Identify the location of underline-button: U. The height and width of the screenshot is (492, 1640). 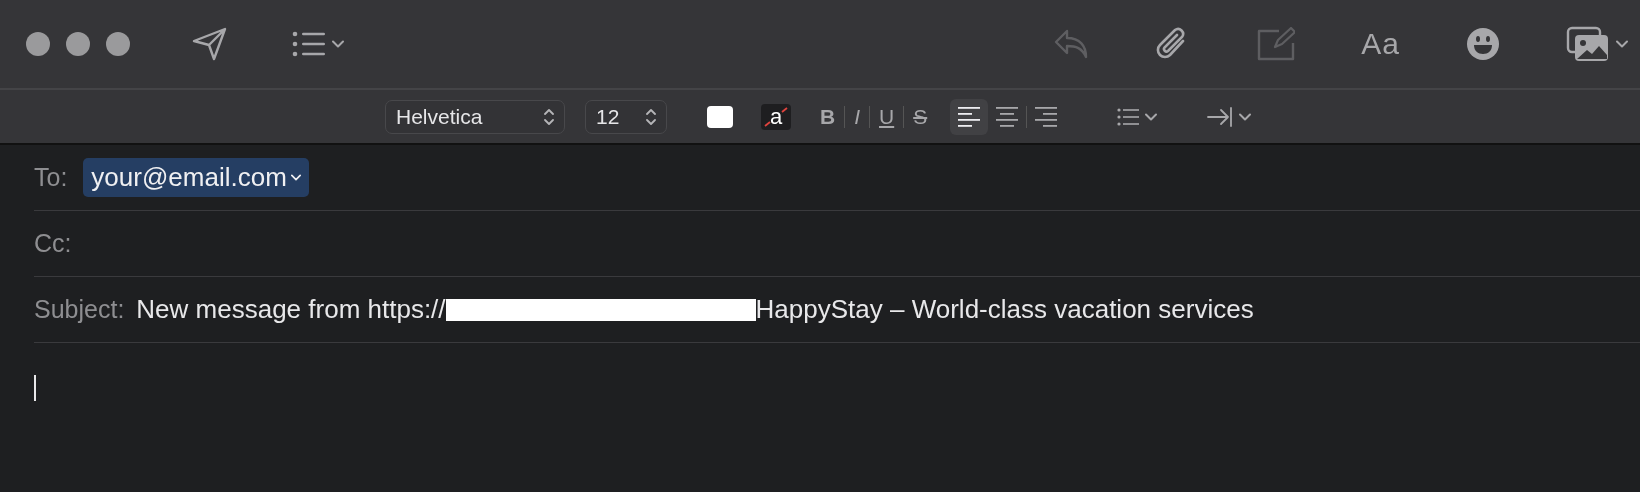
(887, 116).